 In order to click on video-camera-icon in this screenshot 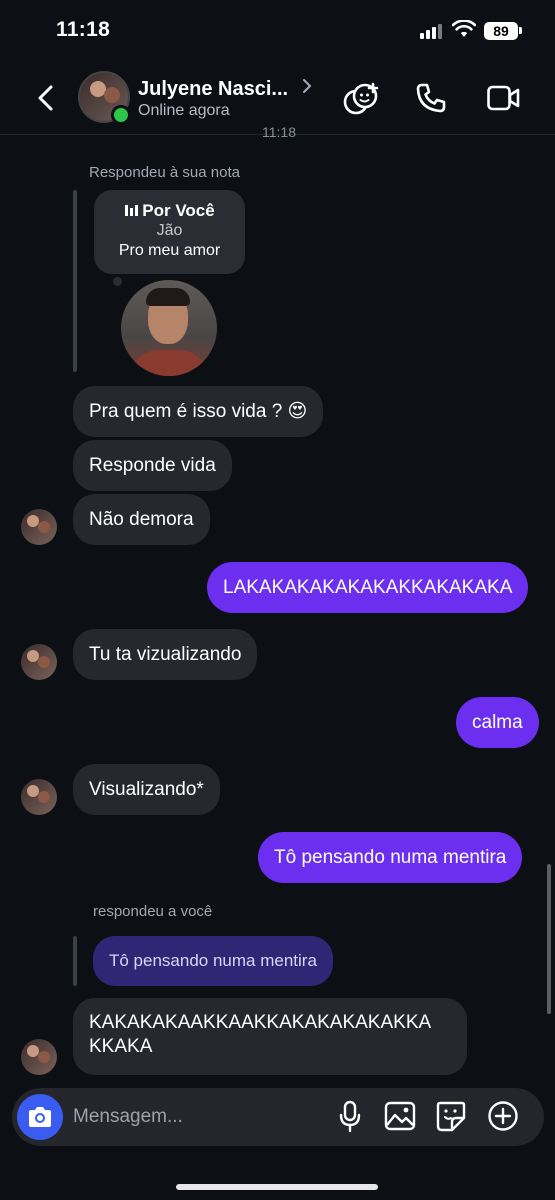, I will do `click(504, 98)`.